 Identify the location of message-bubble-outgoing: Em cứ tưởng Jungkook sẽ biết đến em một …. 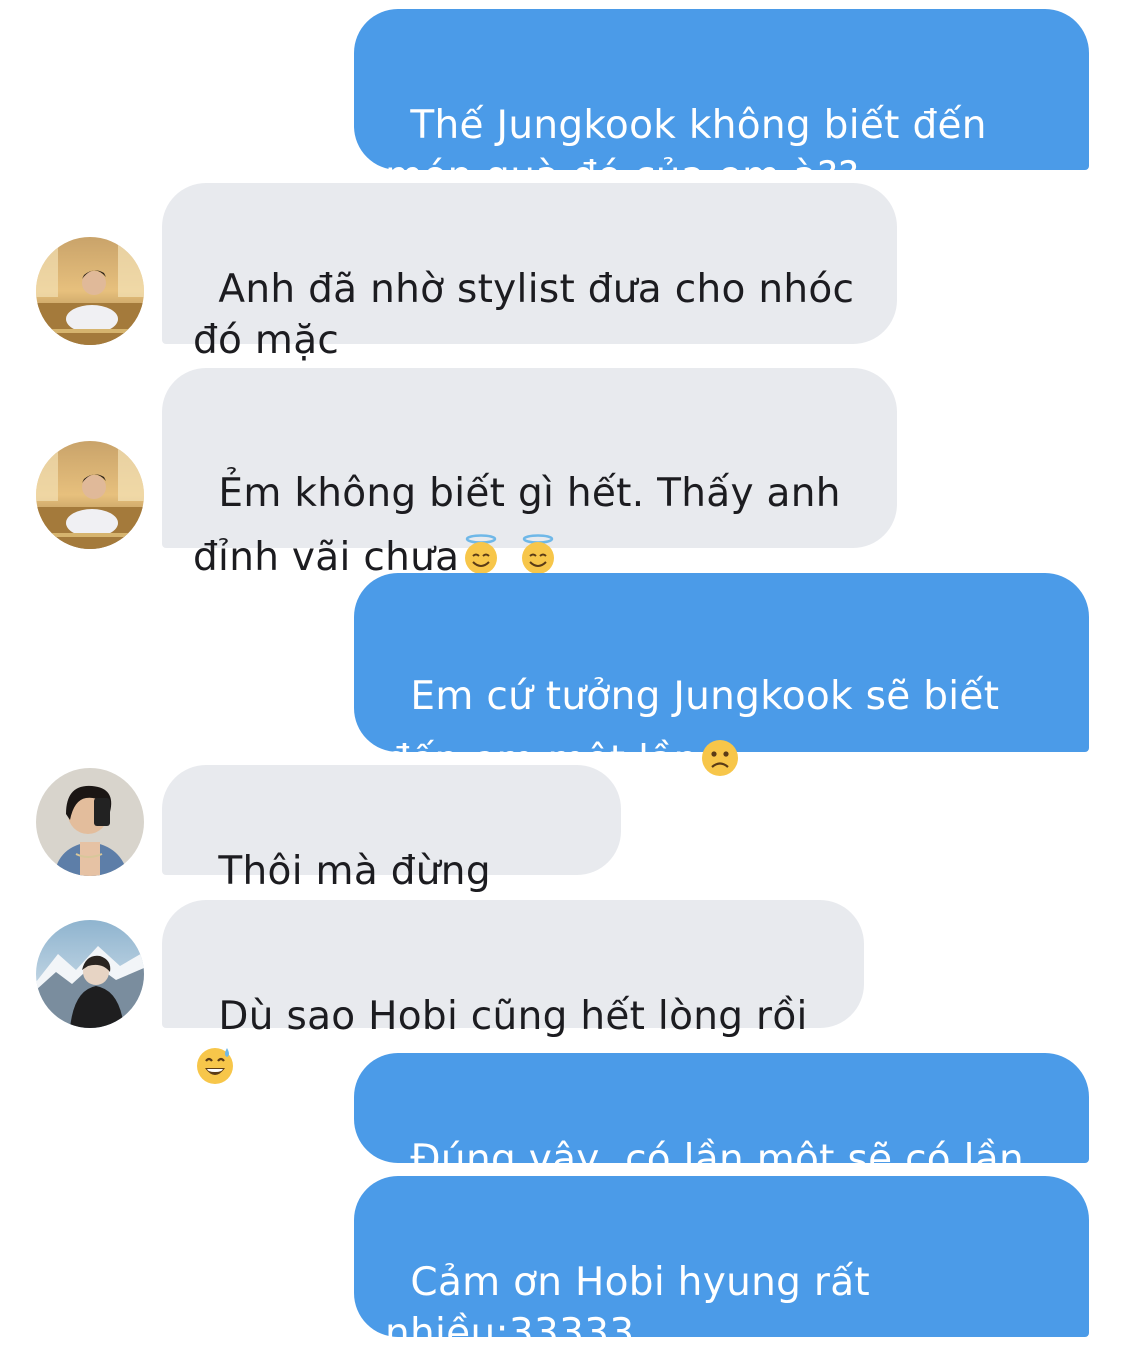
(721, 678).